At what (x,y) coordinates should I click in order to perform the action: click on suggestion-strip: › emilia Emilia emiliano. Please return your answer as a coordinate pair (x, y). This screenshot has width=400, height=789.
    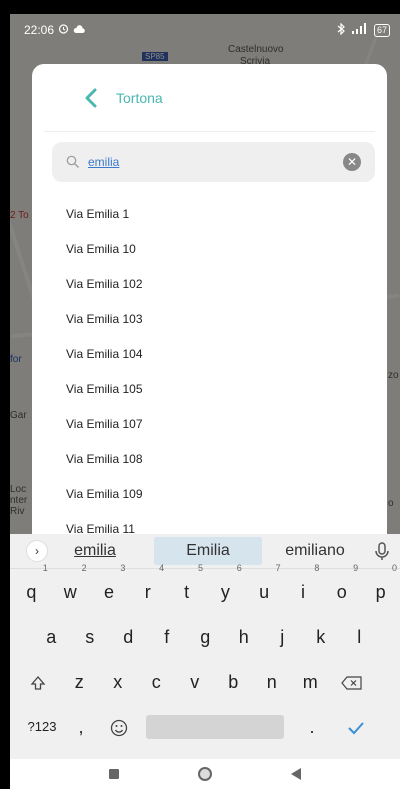
    Looking at the image, I should click on (205, 551).